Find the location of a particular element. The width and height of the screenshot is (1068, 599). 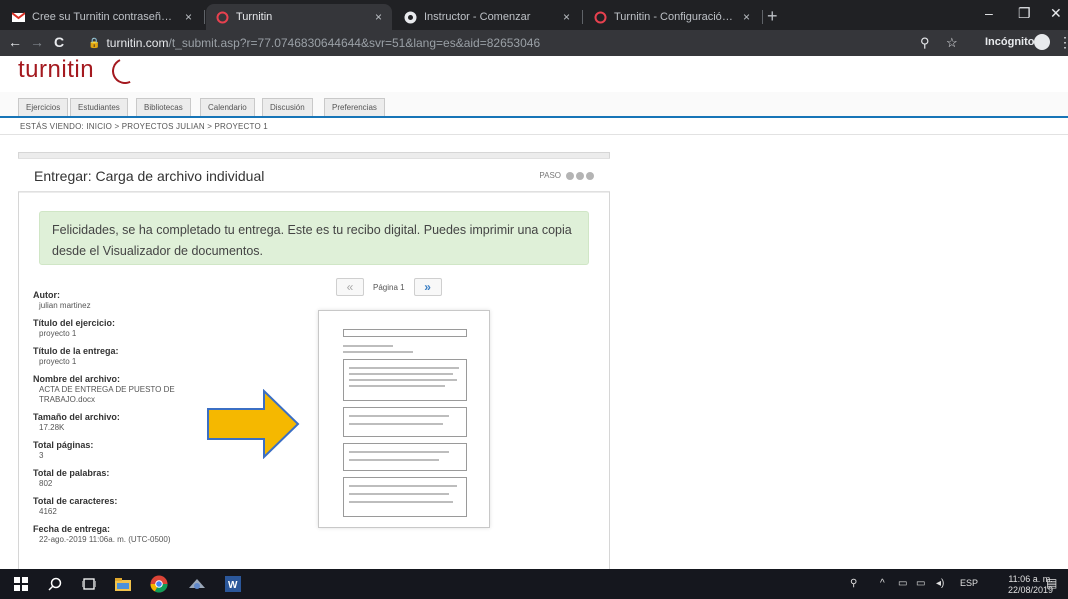

preview-heading-box is located at coordinates (405, 333).